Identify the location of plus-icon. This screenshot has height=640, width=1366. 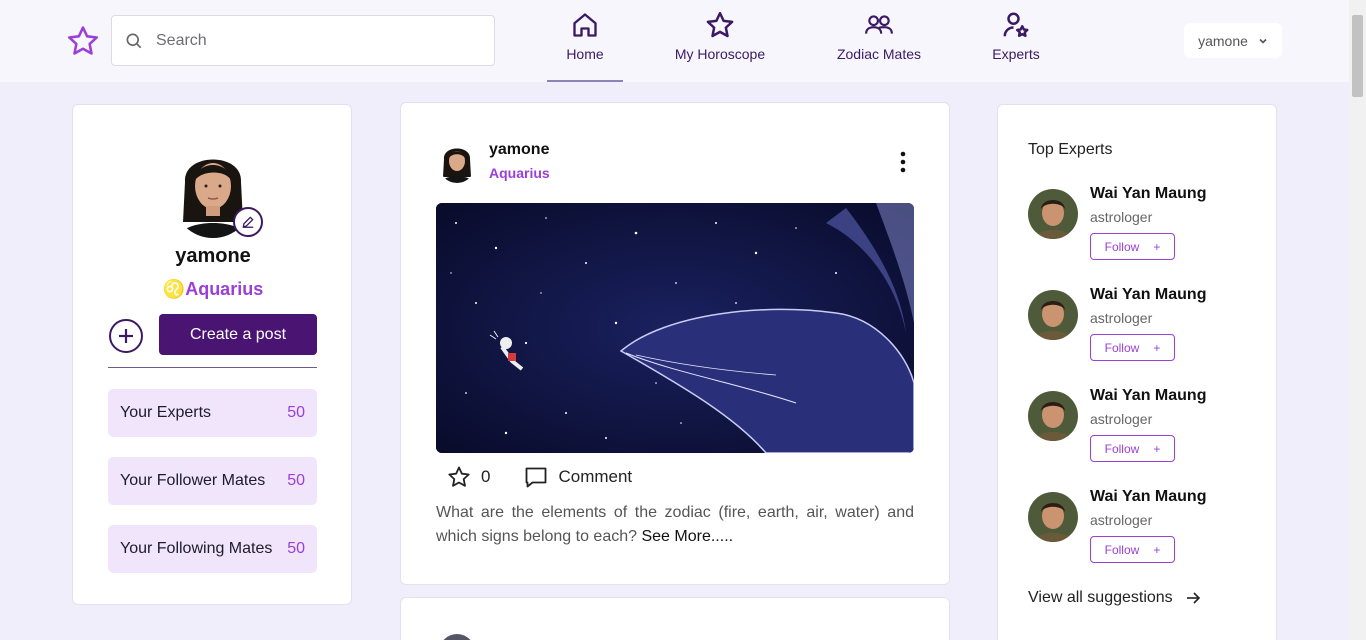
(126, 336).